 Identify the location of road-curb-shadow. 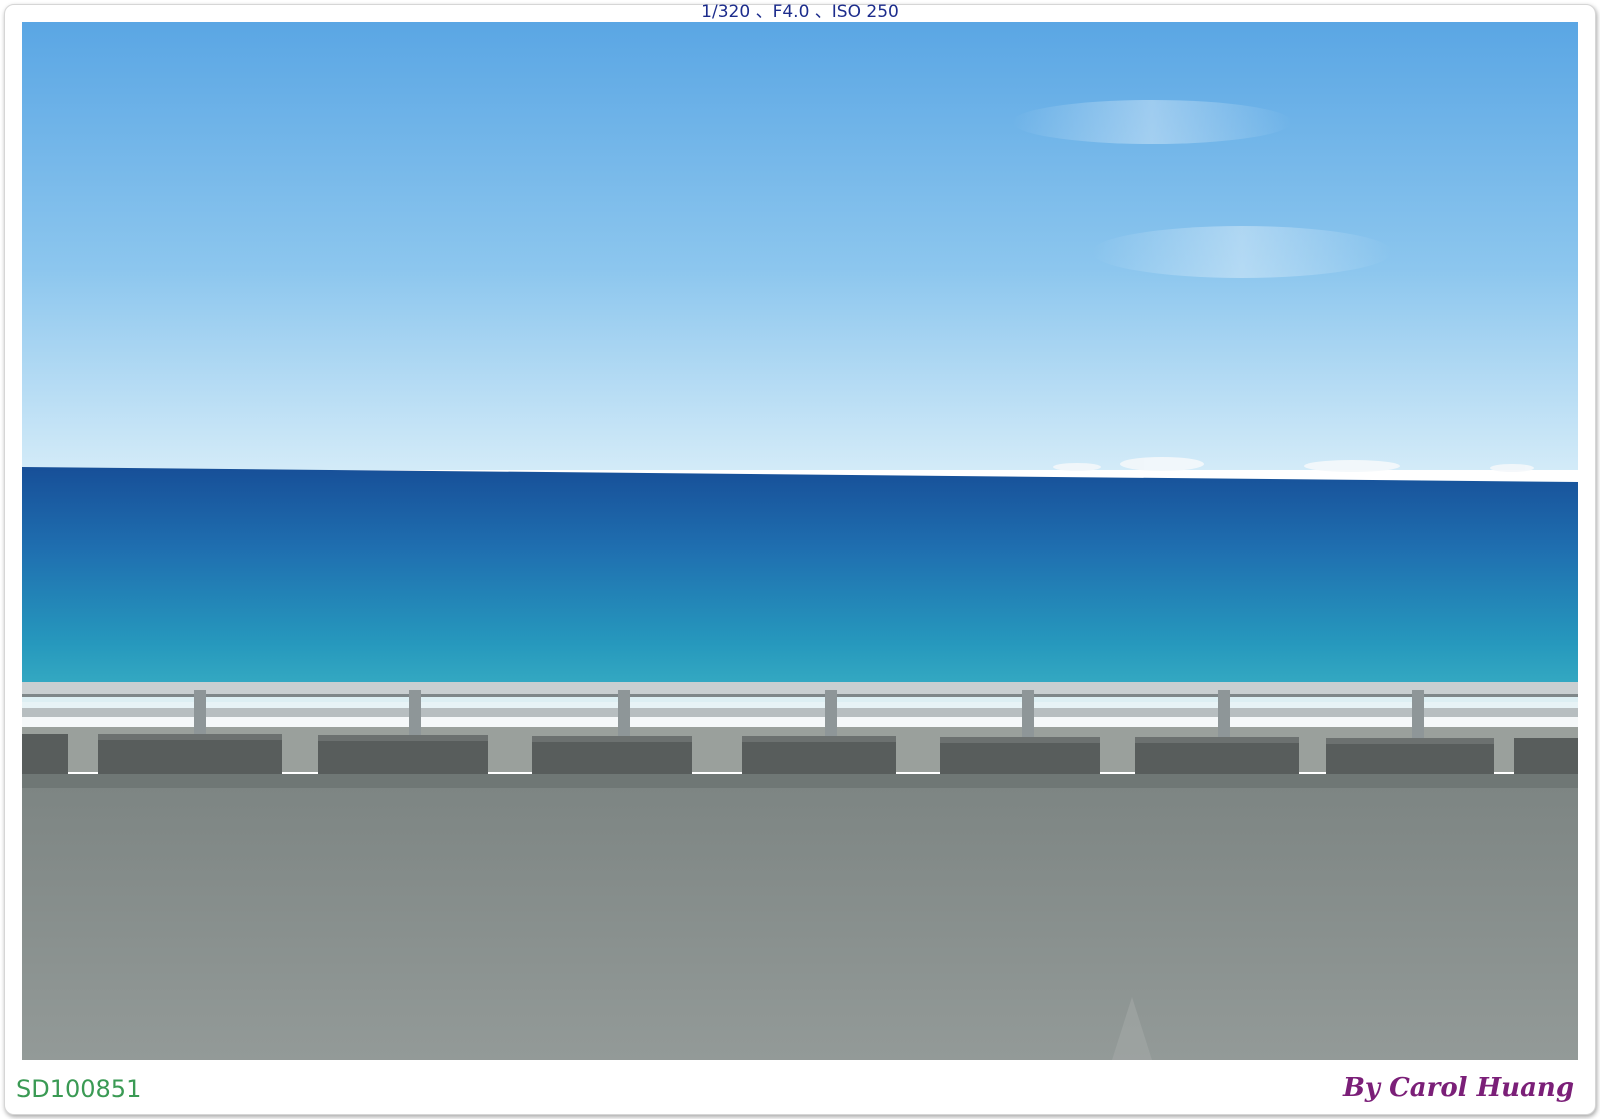
(800, 781).